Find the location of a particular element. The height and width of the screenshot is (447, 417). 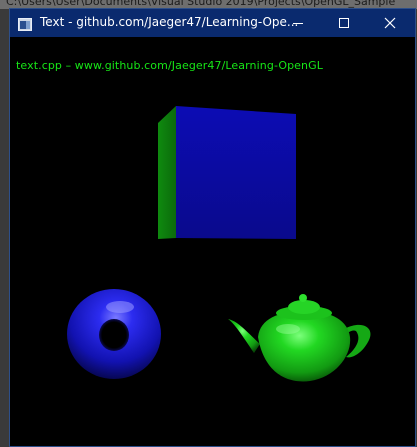

maximize-icon is located at coordinates (344, 23).